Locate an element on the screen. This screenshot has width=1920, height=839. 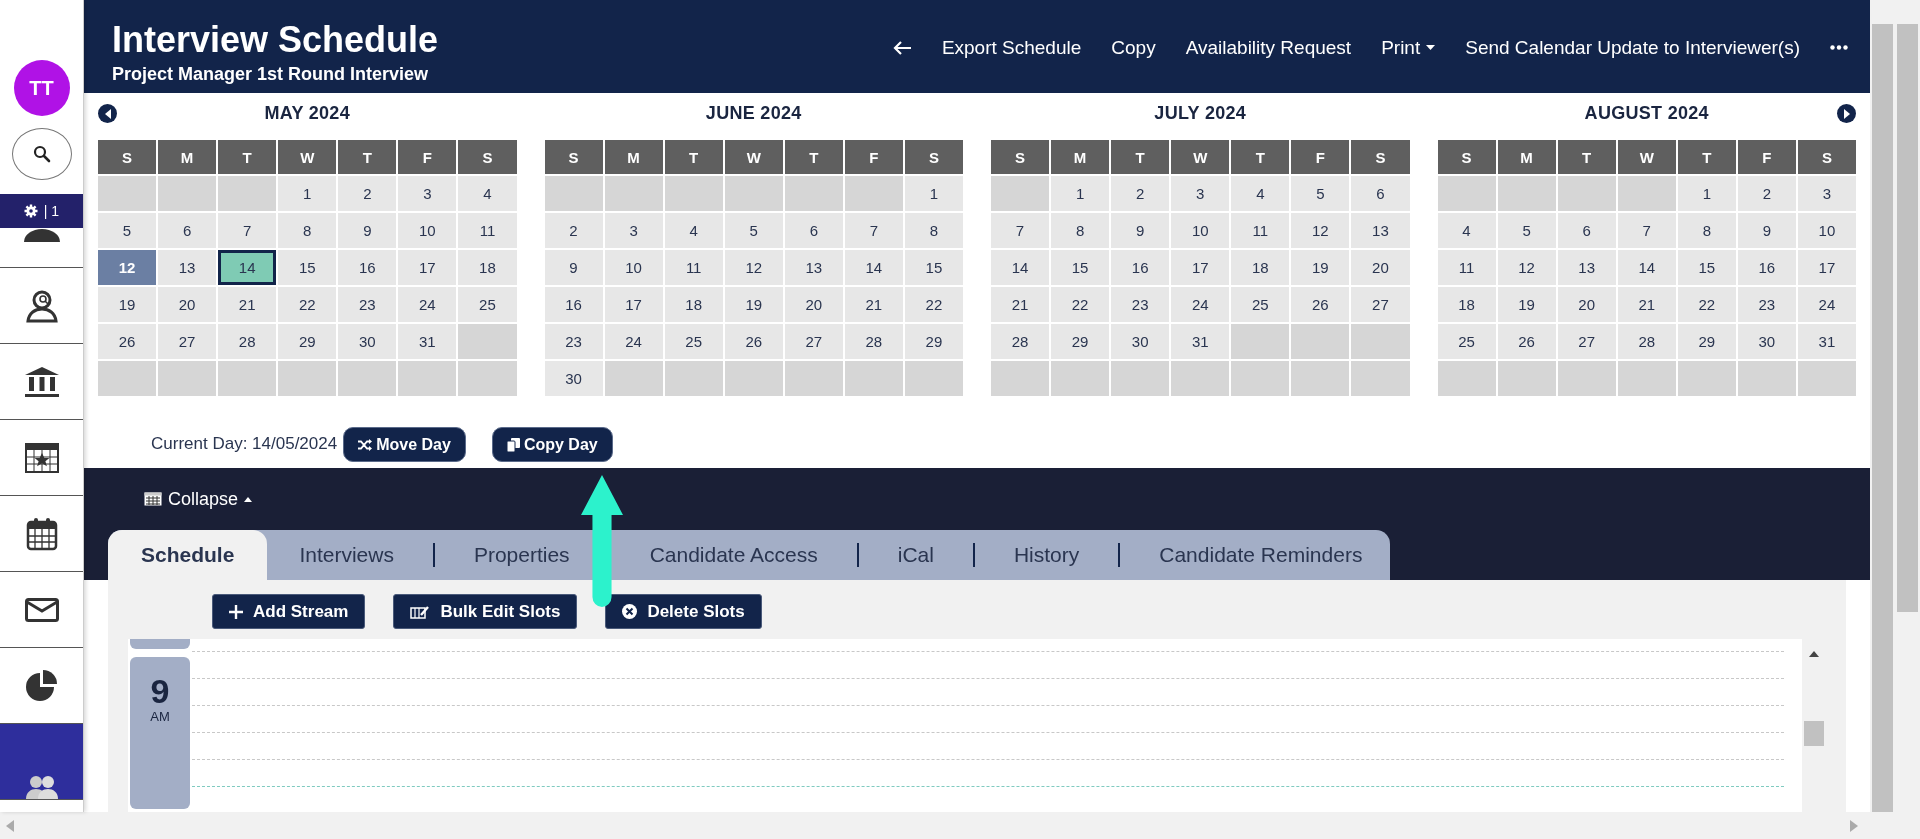
header-link: Availability Request is located at coordinates (1268, 47).